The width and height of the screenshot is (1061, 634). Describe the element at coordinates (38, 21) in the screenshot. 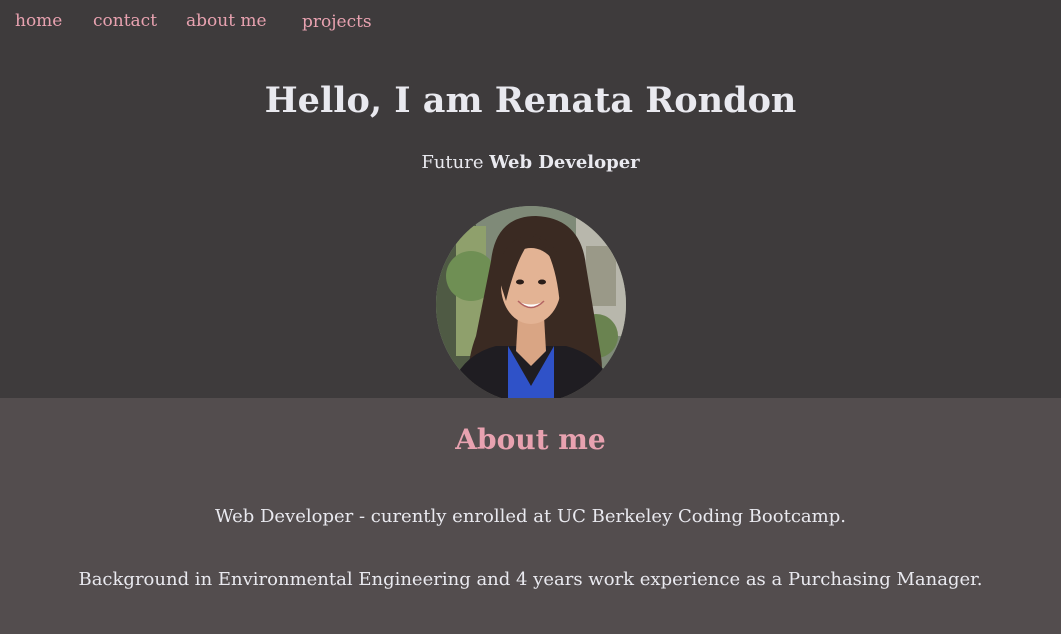

I see `nav-link-home: home` at that location.